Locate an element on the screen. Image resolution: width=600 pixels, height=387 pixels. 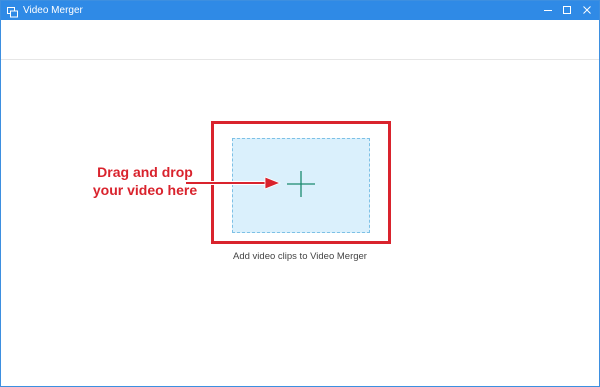
close-button is located at coordinates (587, 10).